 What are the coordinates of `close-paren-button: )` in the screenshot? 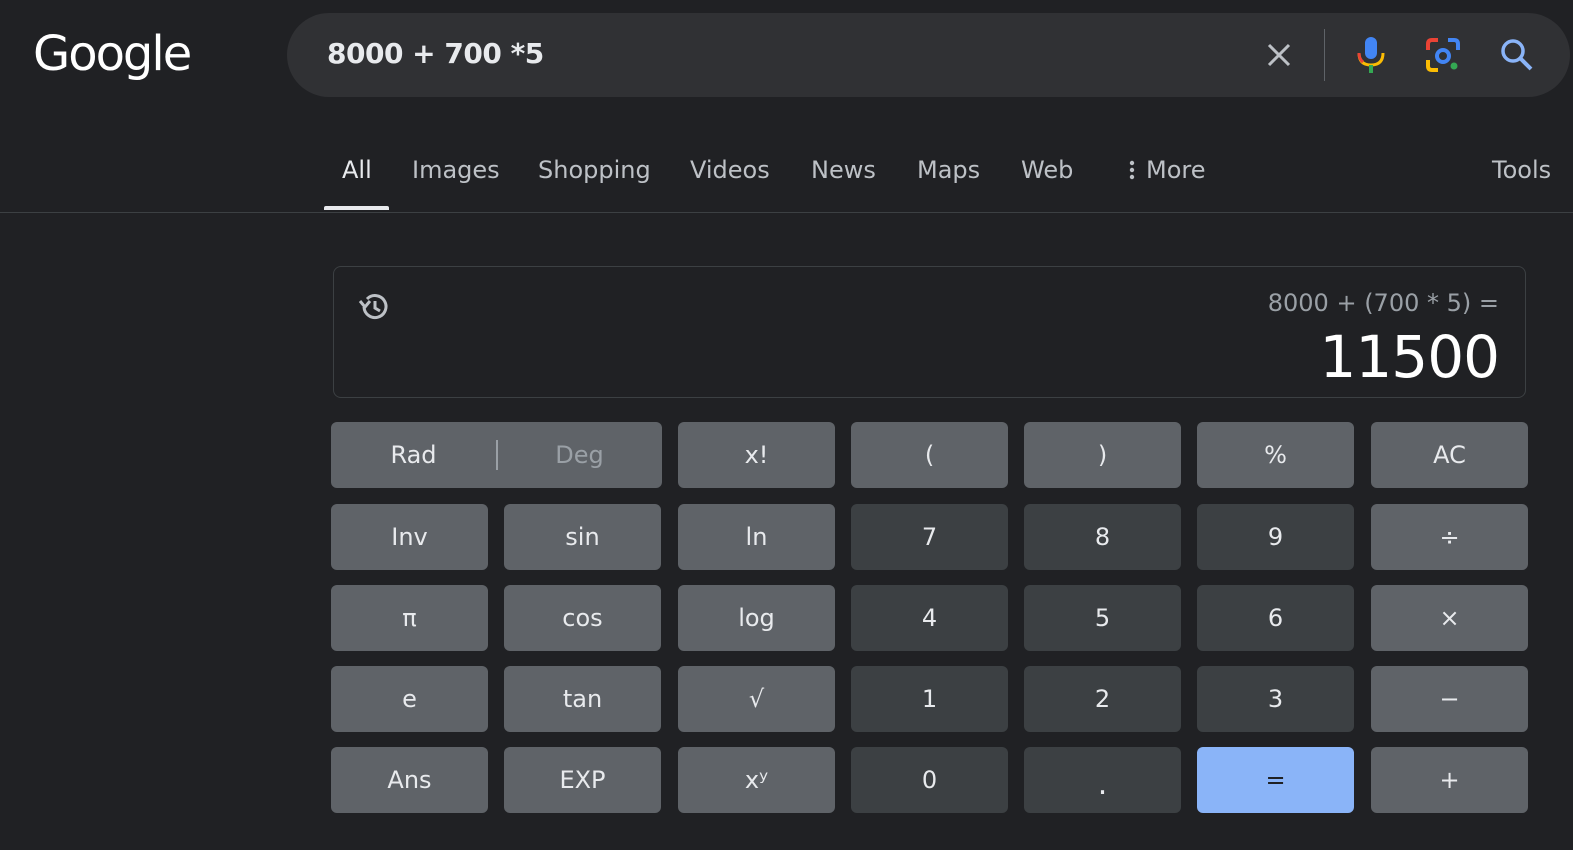 It's located at (1102, 455).